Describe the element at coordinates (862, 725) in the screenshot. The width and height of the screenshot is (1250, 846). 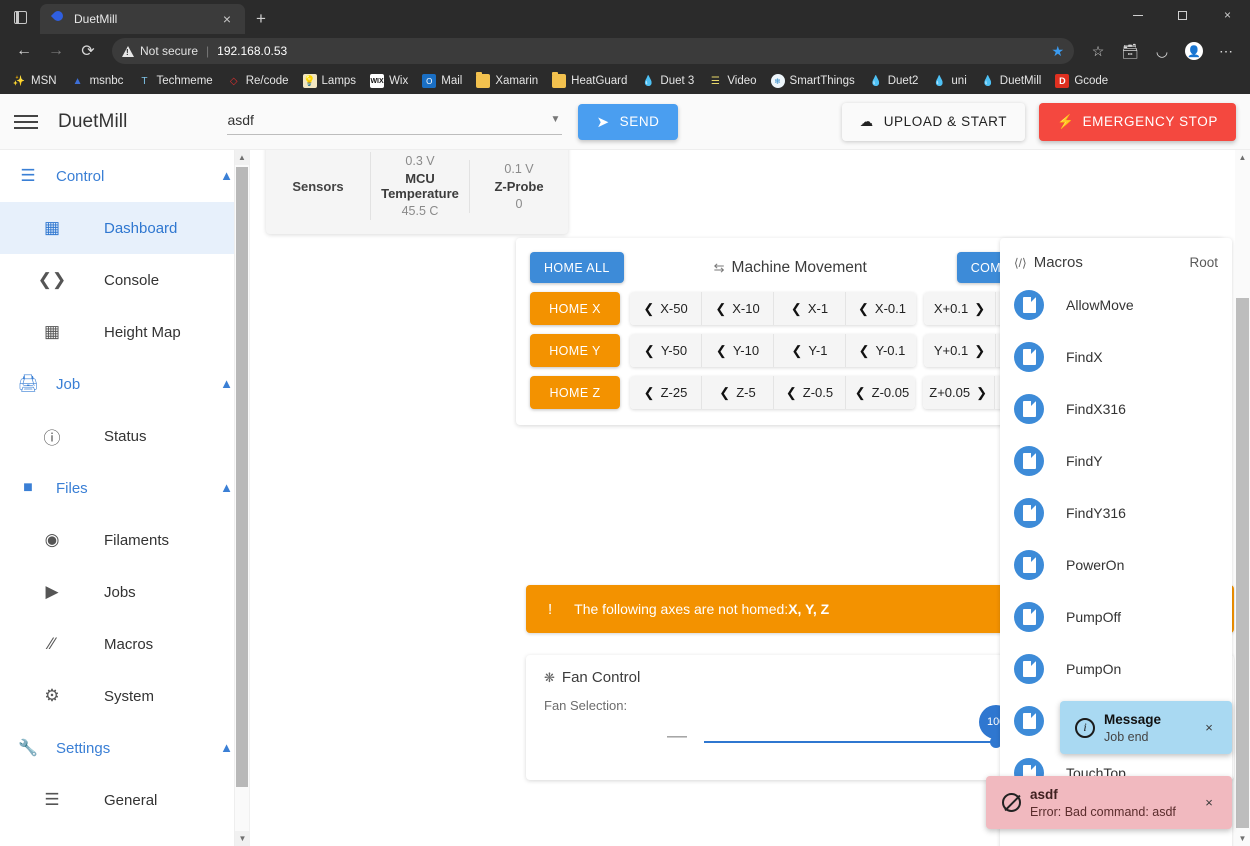
I see `fan-speed-slider: 100` at that location.